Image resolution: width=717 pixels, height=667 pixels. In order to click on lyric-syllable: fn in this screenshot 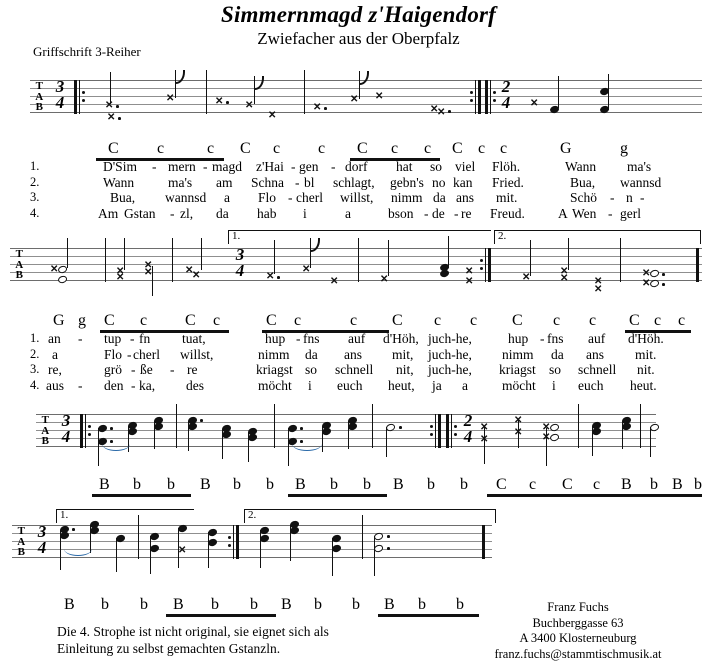, I will do `click(145, 338)`.